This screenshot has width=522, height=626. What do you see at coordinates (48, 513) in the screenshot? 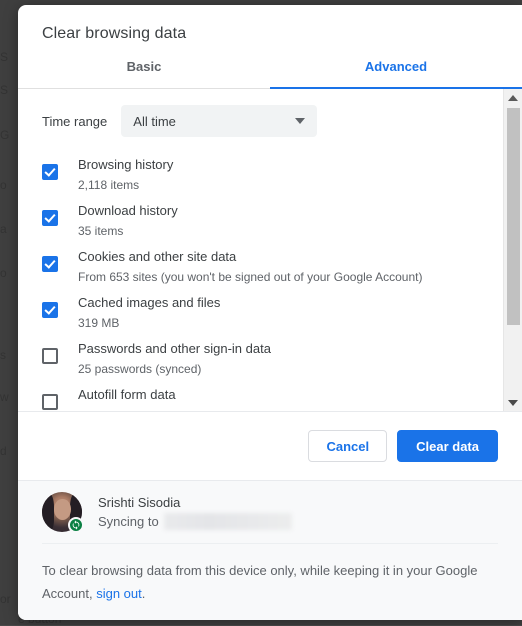
I see `avatar-hair-left` at bounding box center [48, 513].